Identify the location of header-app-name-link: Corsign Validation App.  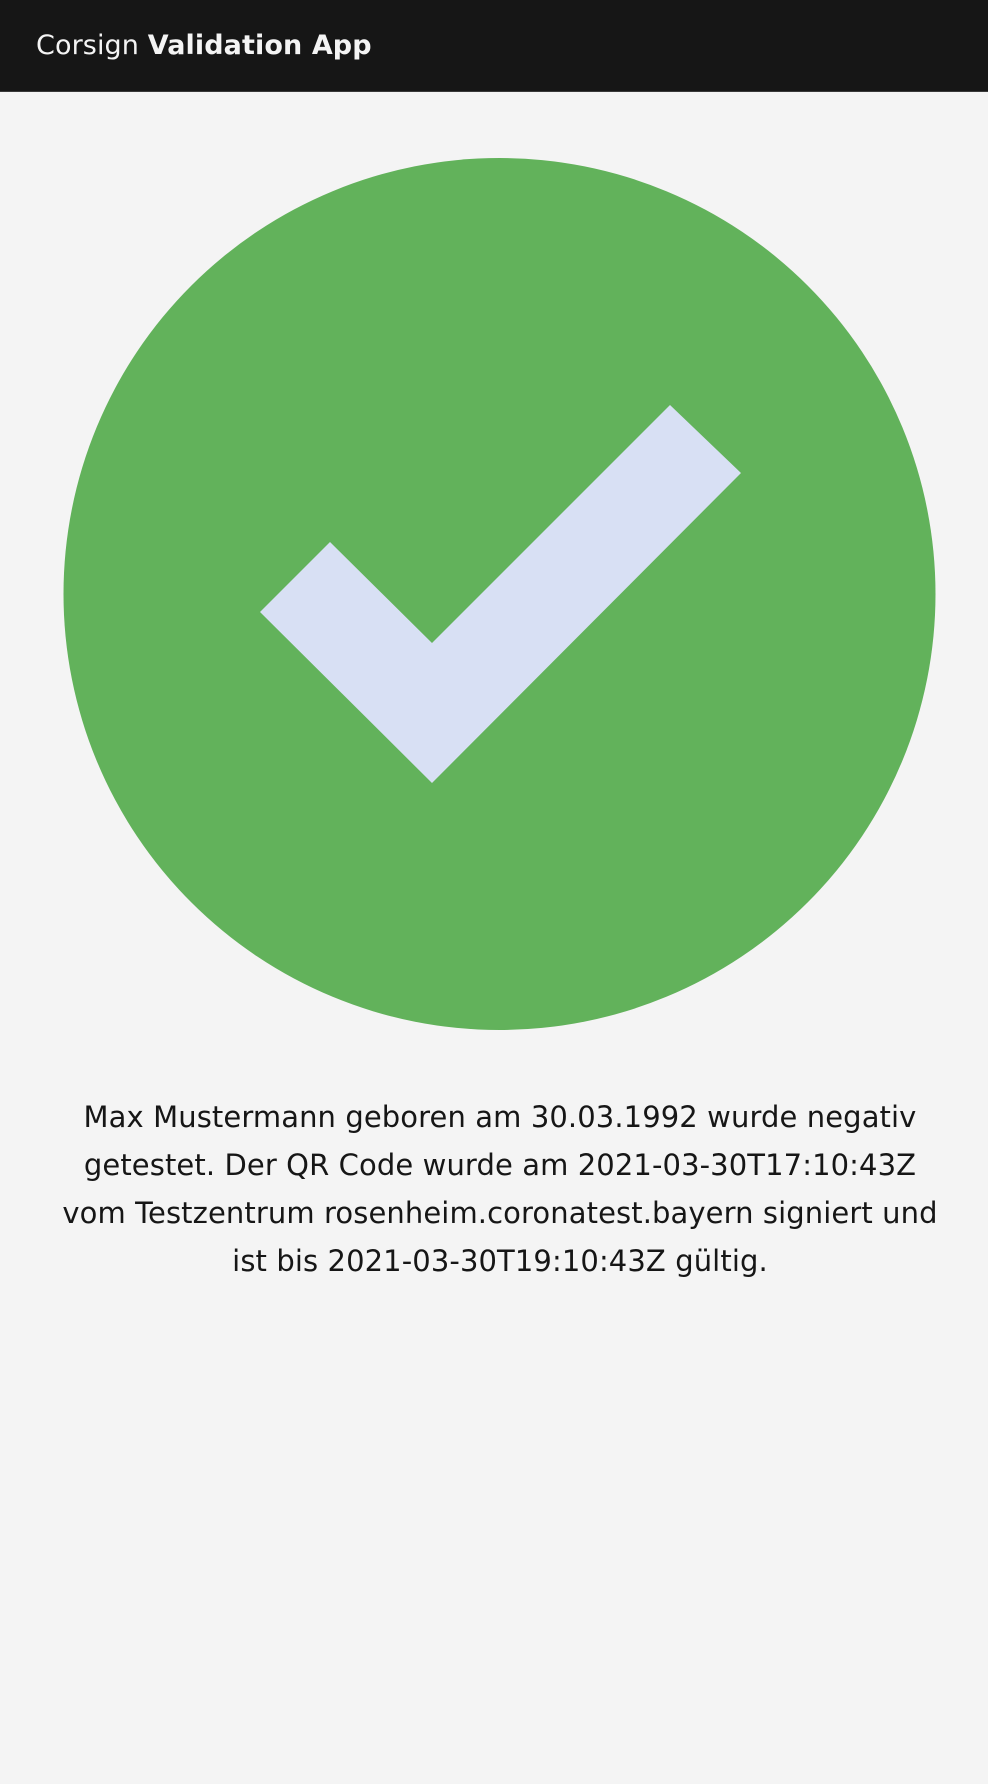
(204, 45).